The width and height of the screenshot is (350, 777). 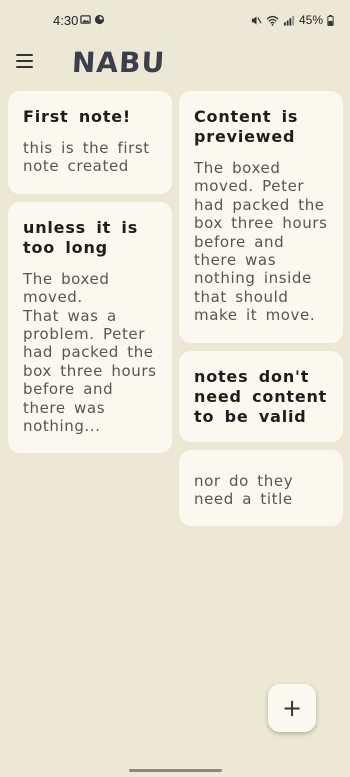 I want to click on add-note-button: +, so click(x=292, y=708).